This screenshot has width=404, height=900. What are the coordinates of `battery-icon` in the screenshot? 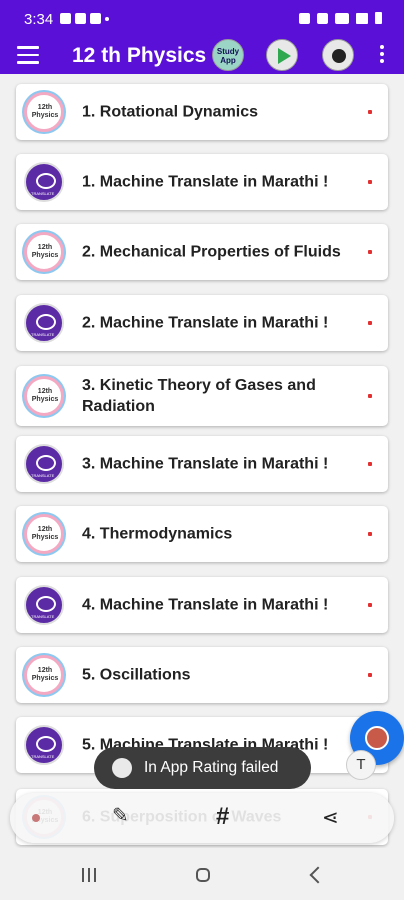 It's located at (378, 18).